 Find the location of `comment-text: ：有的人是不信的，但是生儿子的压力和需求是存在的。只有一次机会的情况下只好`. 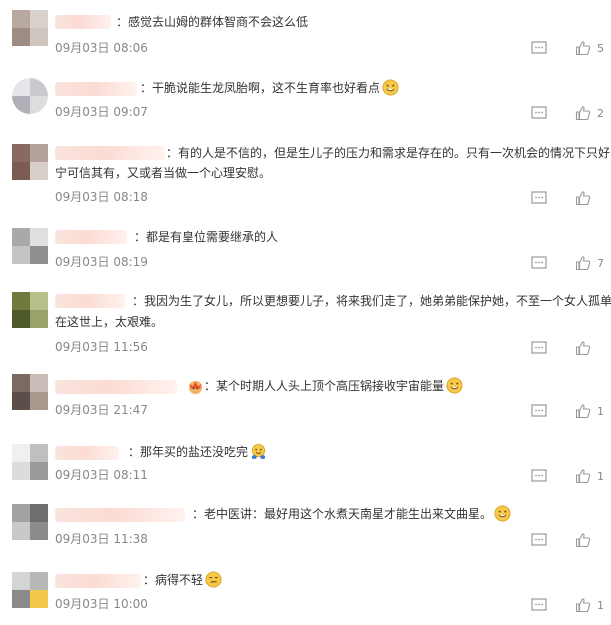

comment-text: ：有的人是不信的，但是生儿子的压力和需求是存在的。只有一次机会的情况下只好 is located at coordinates (388, 153).